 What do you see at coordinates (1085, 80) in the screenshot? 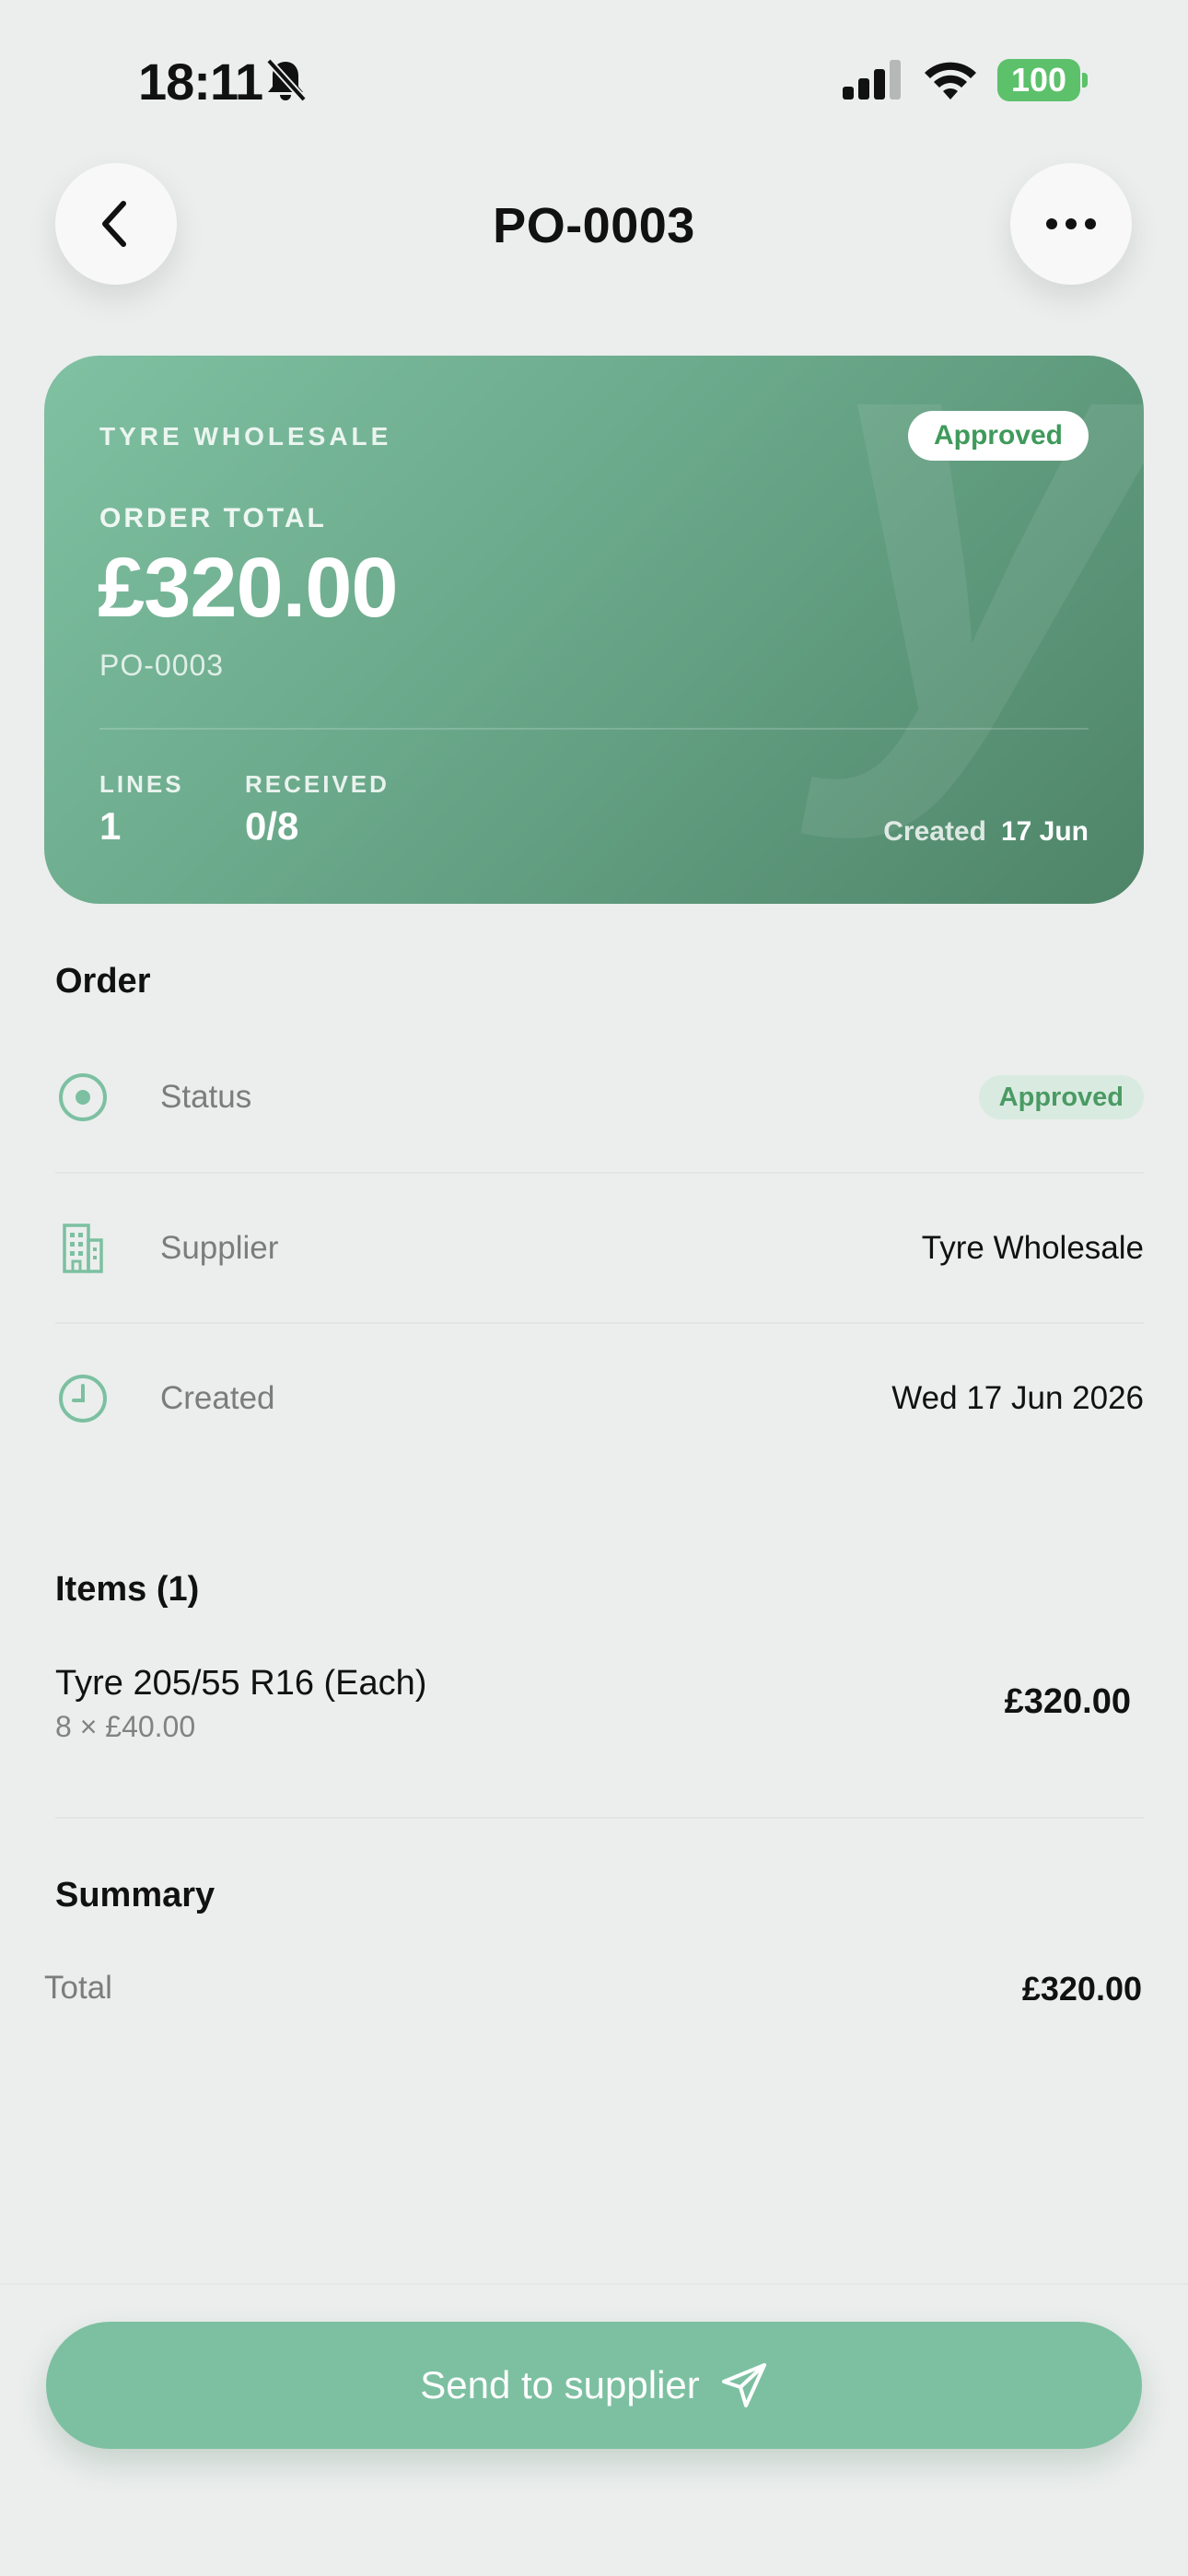
I see `battery-tip` at bounding box center [1085, 80].